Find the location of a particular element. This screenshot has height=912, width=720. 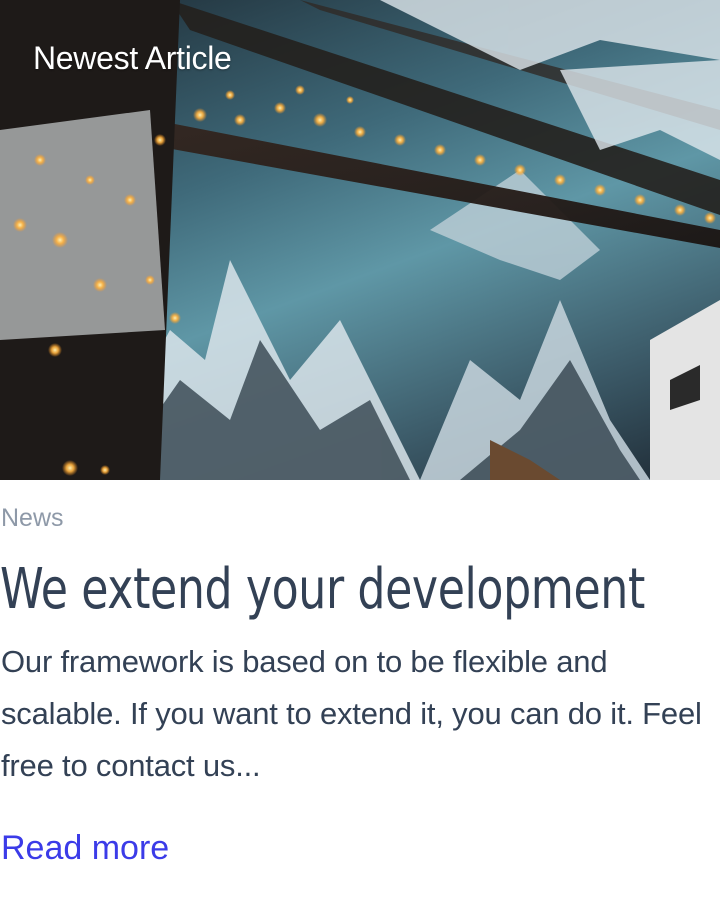

hero-label: Newest Article is located at coordinates (132, 58).